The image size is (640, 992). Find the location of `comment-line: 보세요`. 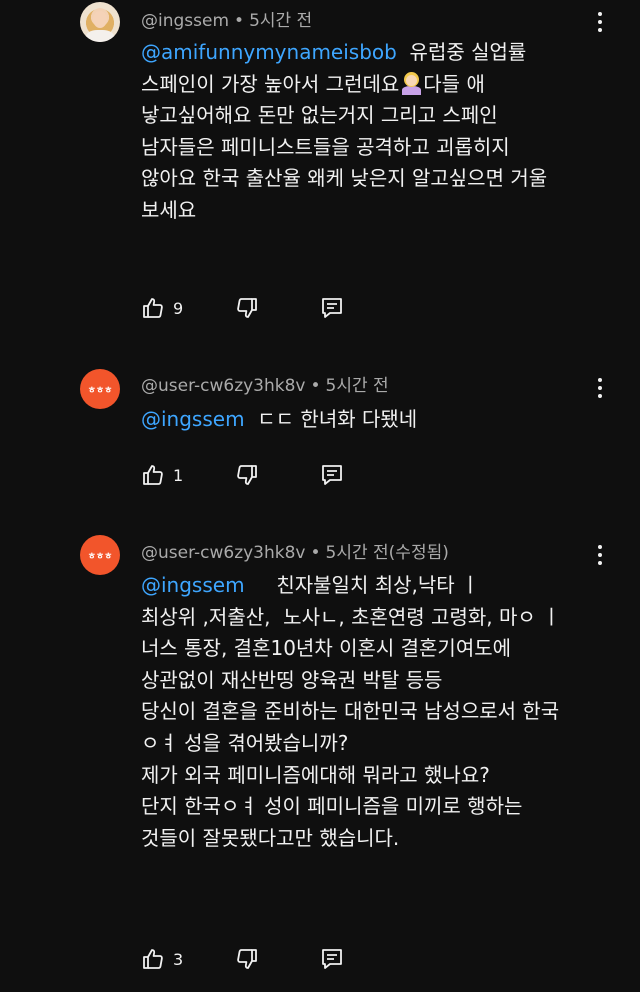

comment-line: 보세요 is located at coordinates (169, 209).